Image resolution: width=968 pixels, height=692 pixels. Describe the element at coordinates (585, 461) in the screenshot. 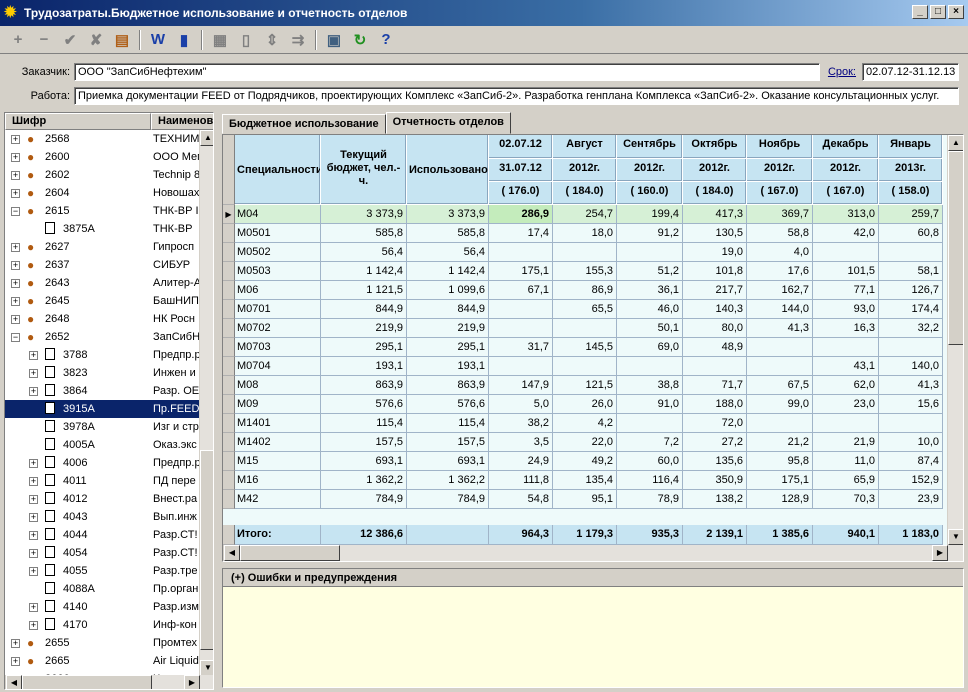

I see `month-cell: 49,2` at that location.